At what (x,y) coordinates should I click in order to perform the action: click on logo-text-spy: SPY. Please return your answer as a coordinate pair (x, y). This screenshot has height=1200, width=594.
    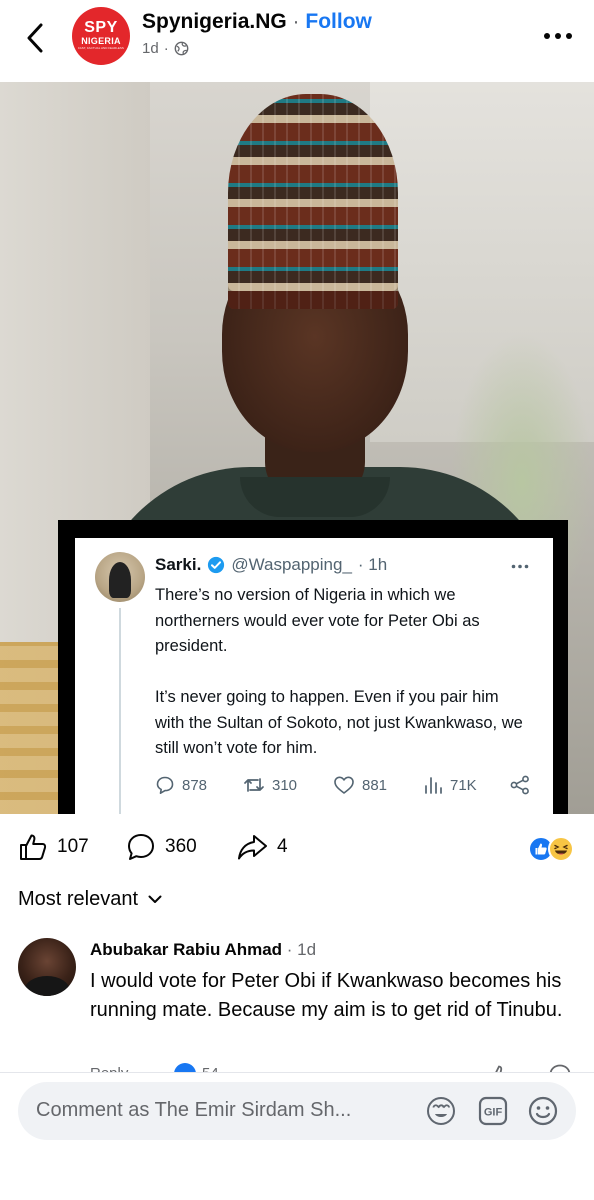
    Looking at the image, I should click on (101, 27).